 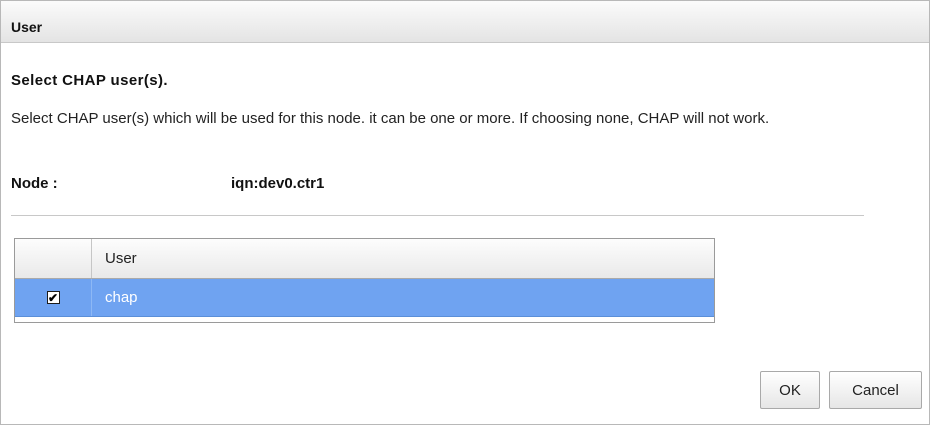 I want to click on row-checkbox: ✔, so click(x=53, y=297).